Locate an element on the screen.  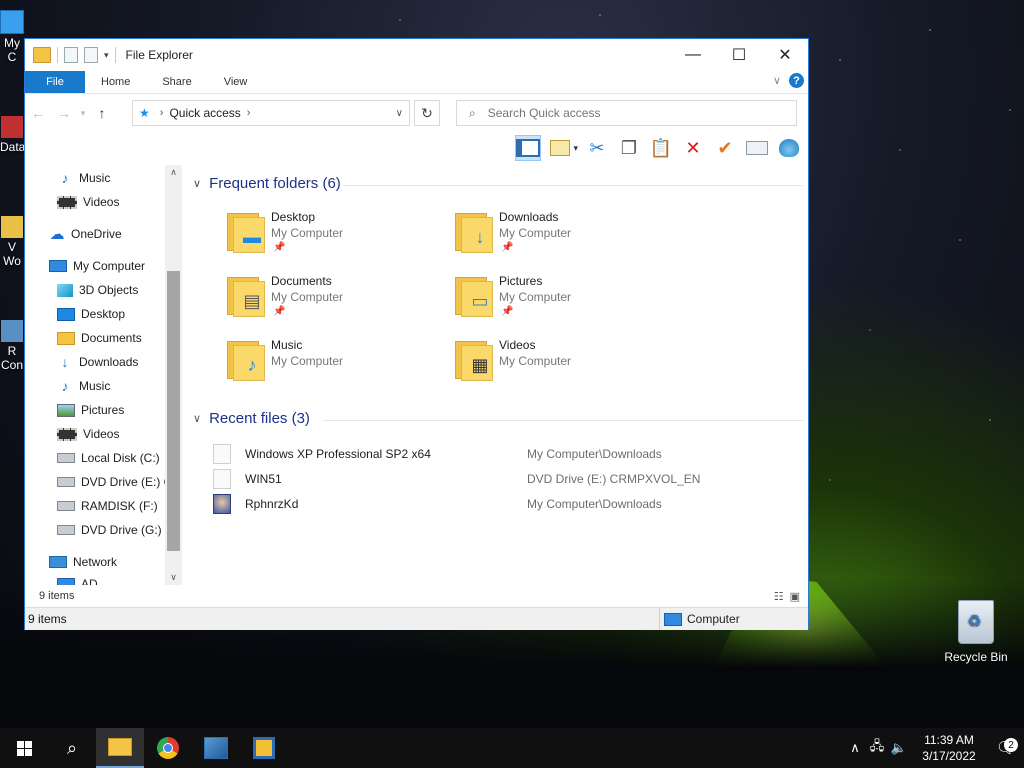
copy-icon: ❐ is located at coordinates (629, 148).